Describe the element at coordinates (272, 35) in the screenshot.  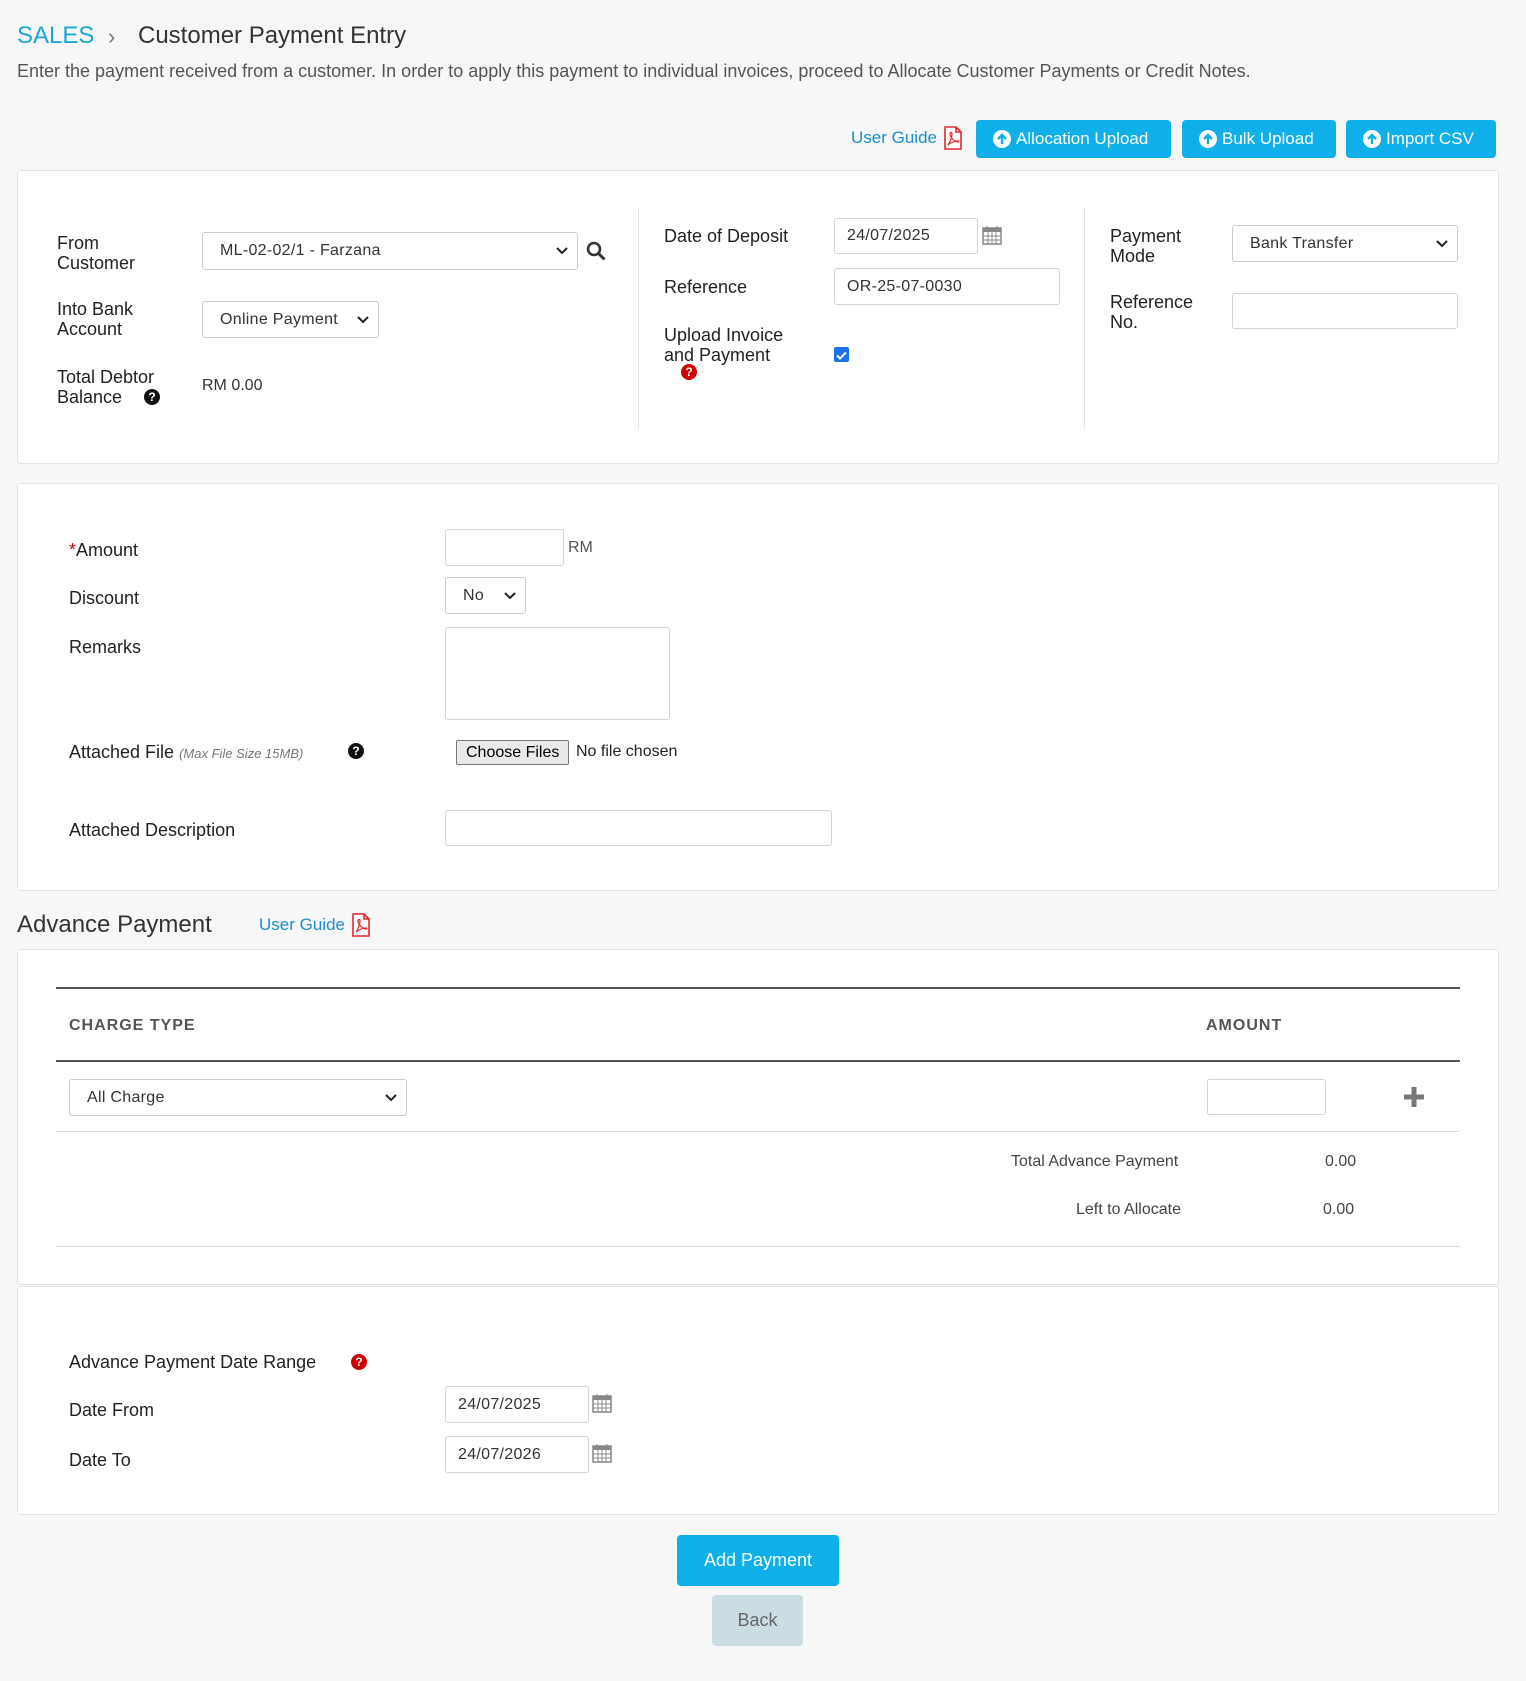
I see `page-title: Customer Payment Entry` at that location.